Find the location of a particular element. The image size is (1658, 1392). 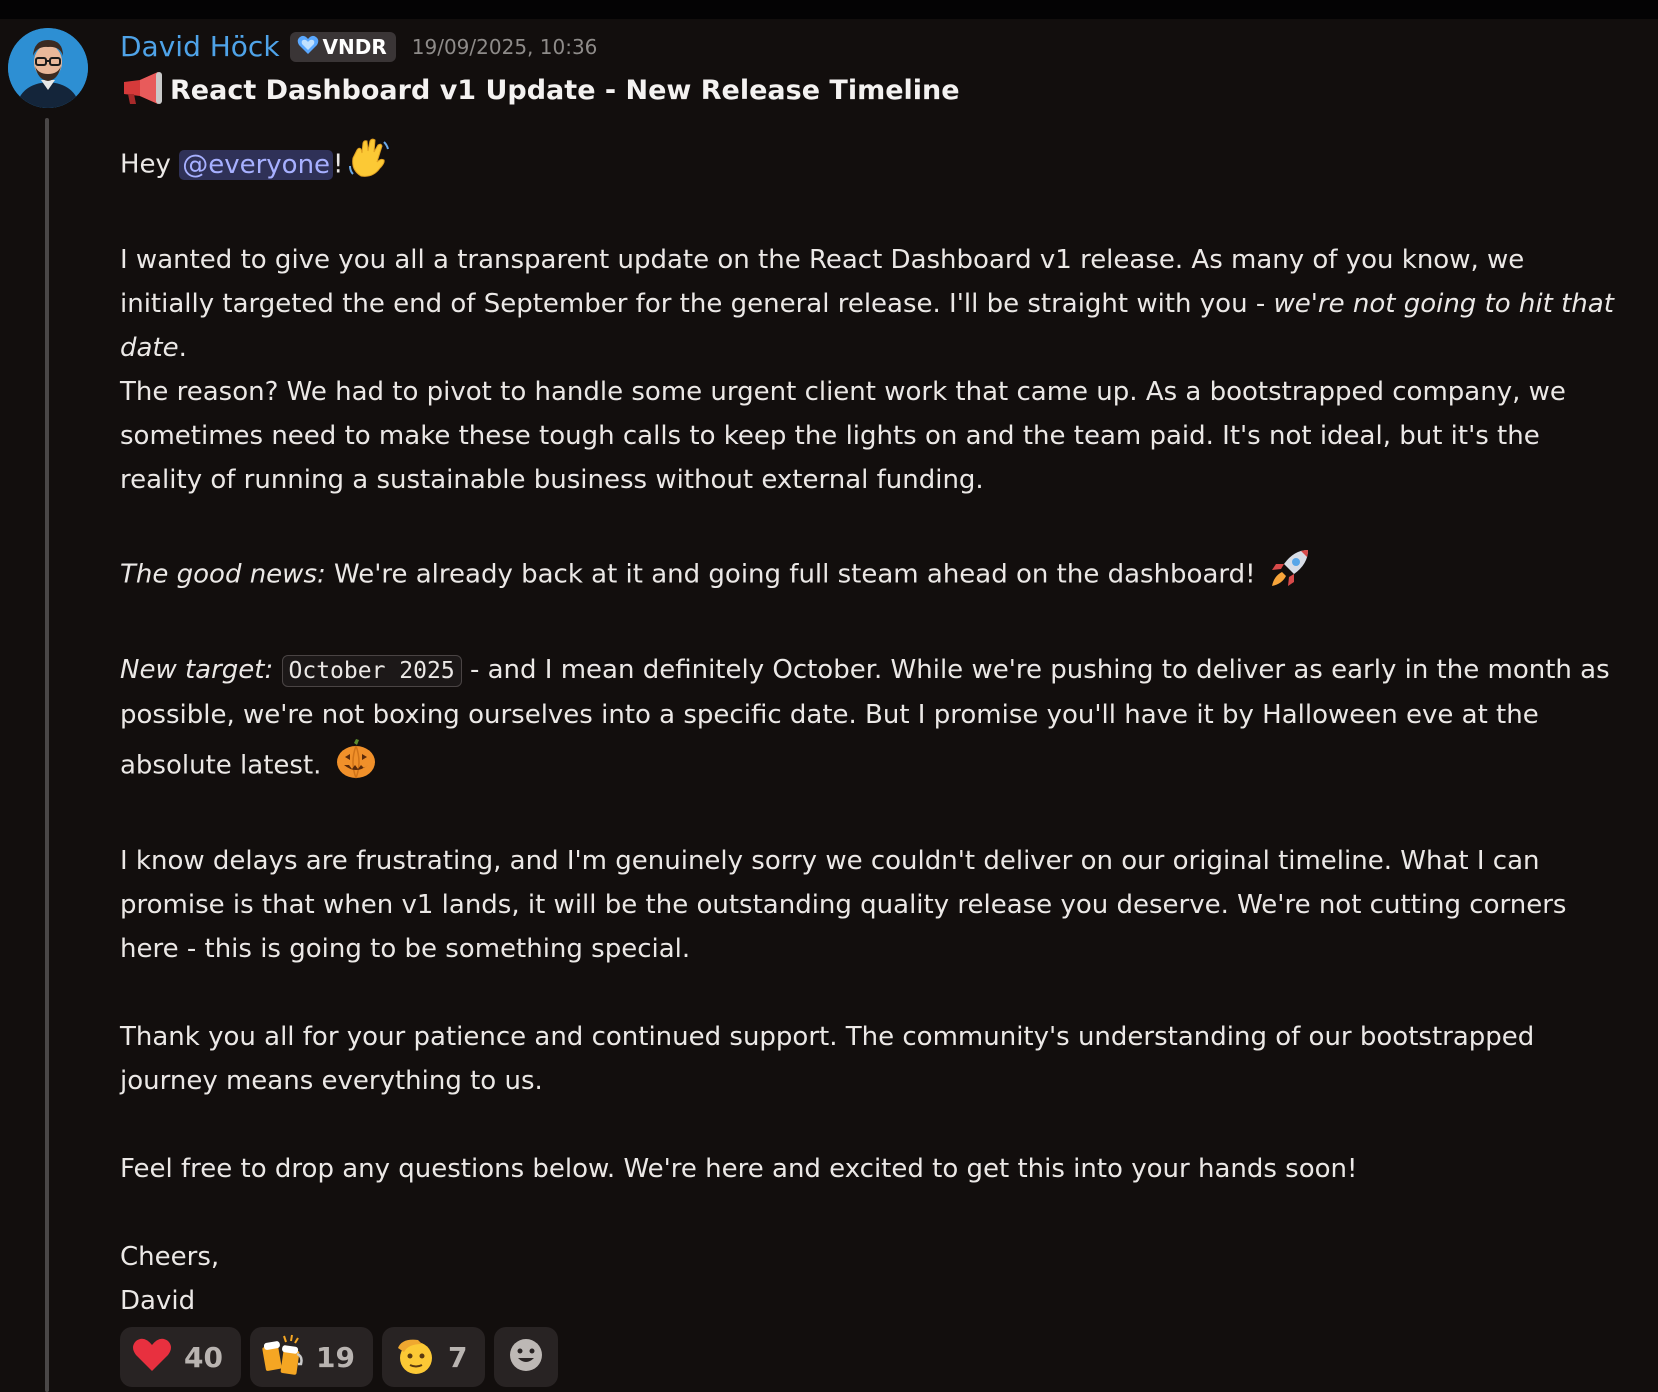

jack-o-lantern-icon is located at coordinates (356, 766).